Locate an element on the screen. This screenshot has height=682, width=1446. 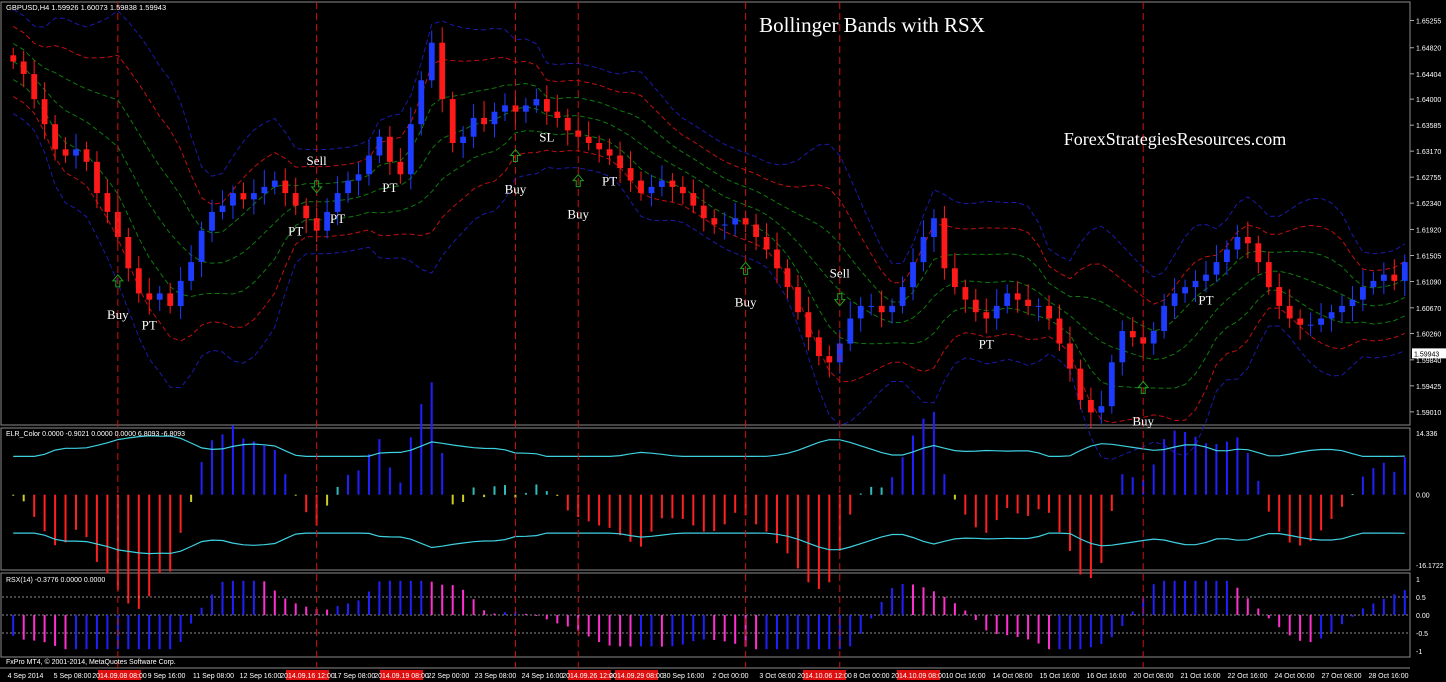
time-tick-label: 10 Oct 16:00 is located at coordinates (965, 676).